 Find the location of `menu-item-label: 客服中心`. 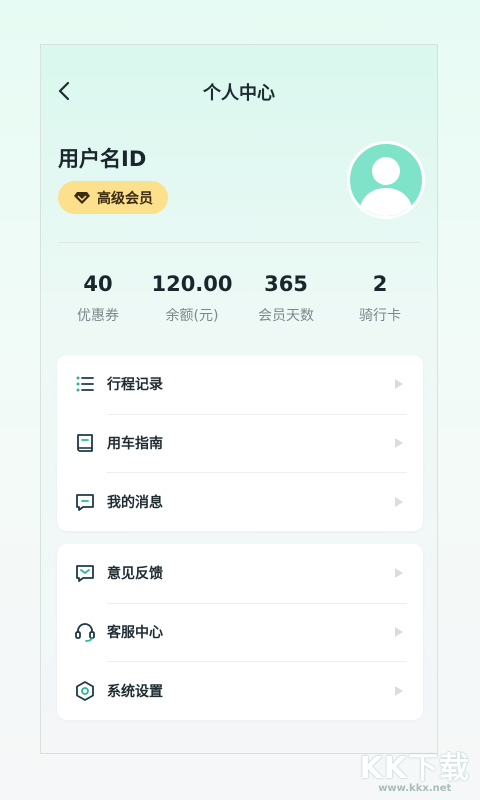

menu-item-label: 客服中心 is located at coordinates (135, 633).